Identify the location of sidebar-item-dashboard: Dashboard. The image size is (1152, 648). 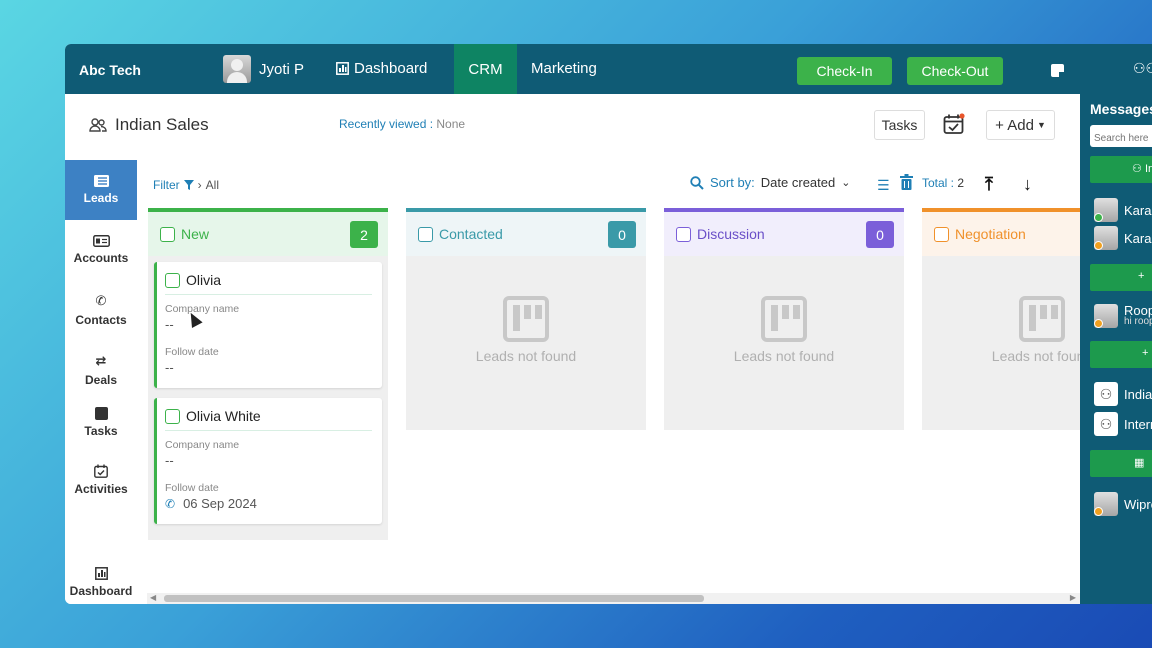
(101, 578).